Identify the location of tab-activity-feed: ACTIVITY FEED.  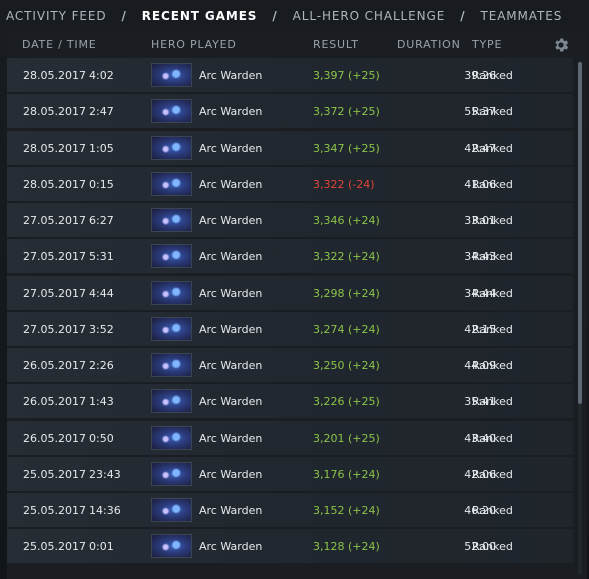
(56, 16).